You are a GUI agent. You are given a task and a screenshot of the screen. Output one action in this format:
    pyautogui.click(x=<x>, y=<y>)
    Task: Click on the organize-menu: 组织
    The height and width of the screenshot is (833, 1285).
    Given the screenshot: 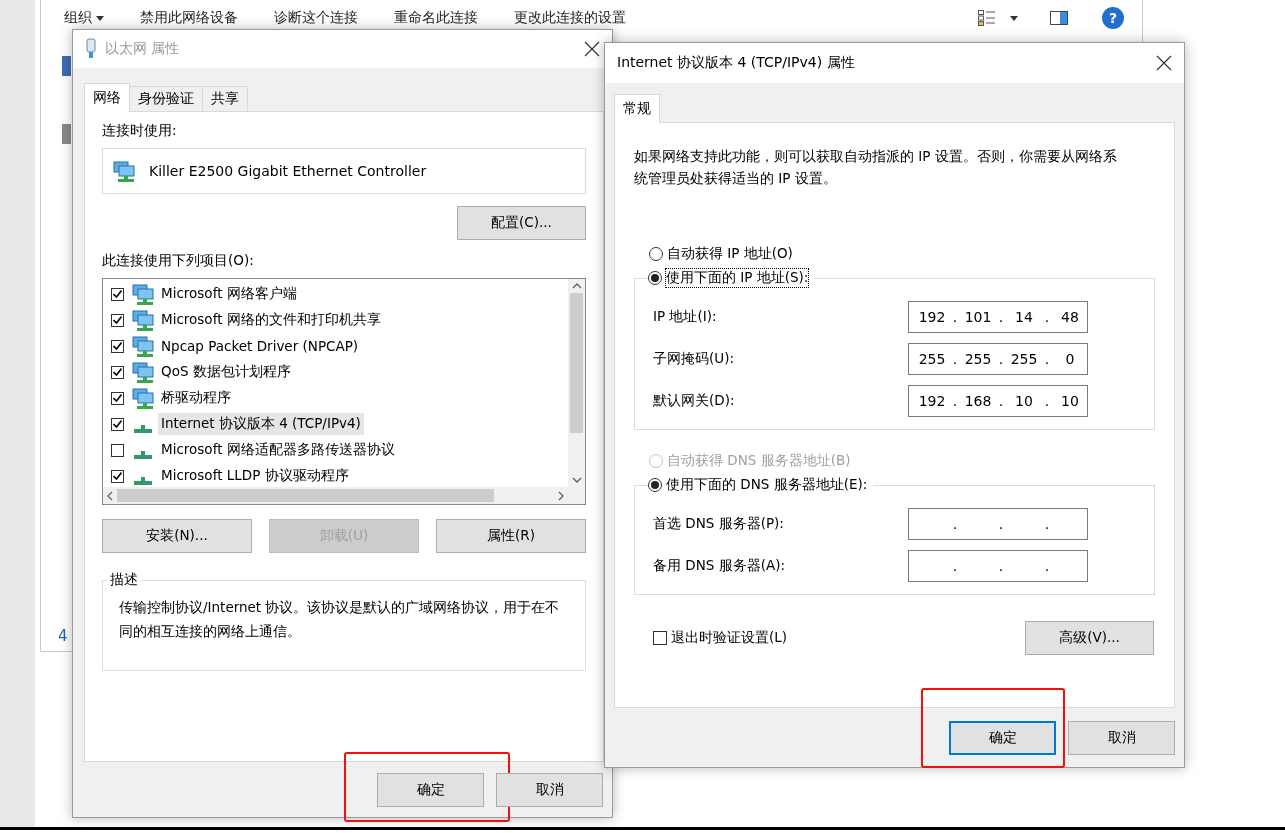 What is the action you would take?
    pyautogui.click(x=84, y=18)
    